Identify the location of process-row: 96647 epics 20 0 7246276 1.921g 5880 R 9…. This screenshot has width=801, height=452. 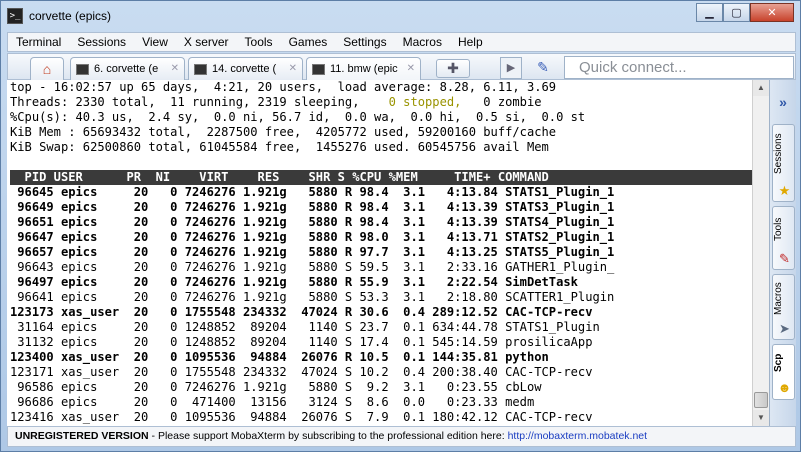
(312, 237).